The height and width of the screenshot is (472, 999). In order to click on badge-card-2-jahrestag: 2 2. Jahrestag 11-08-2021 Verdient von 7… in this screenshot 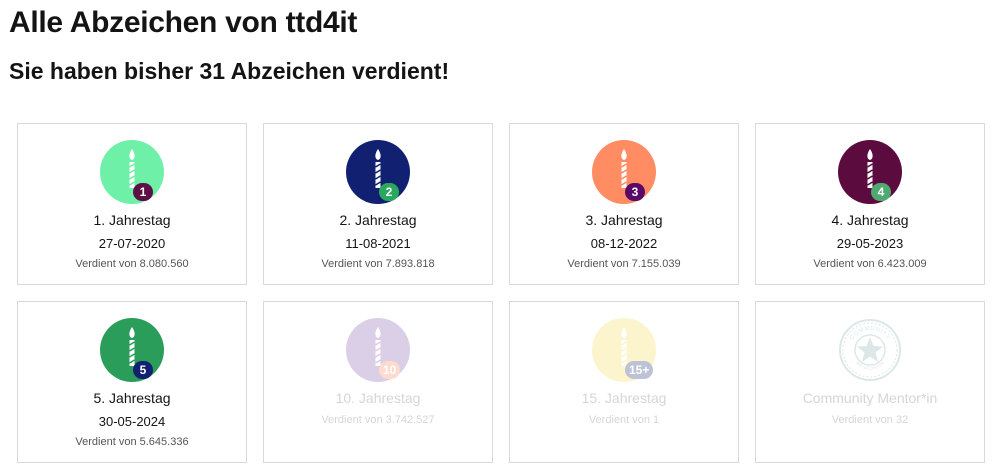, I will do `click(378, 204)`.